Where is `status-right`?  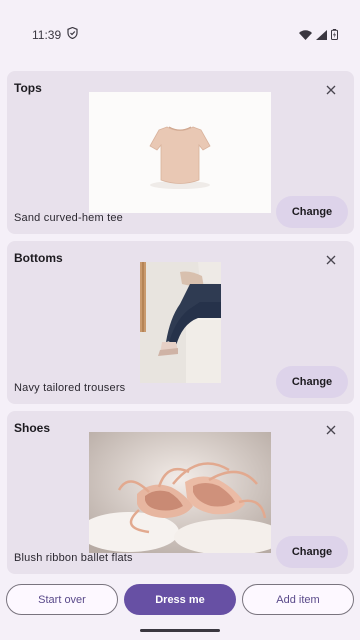
status-right is located at coordinates (318, 36).